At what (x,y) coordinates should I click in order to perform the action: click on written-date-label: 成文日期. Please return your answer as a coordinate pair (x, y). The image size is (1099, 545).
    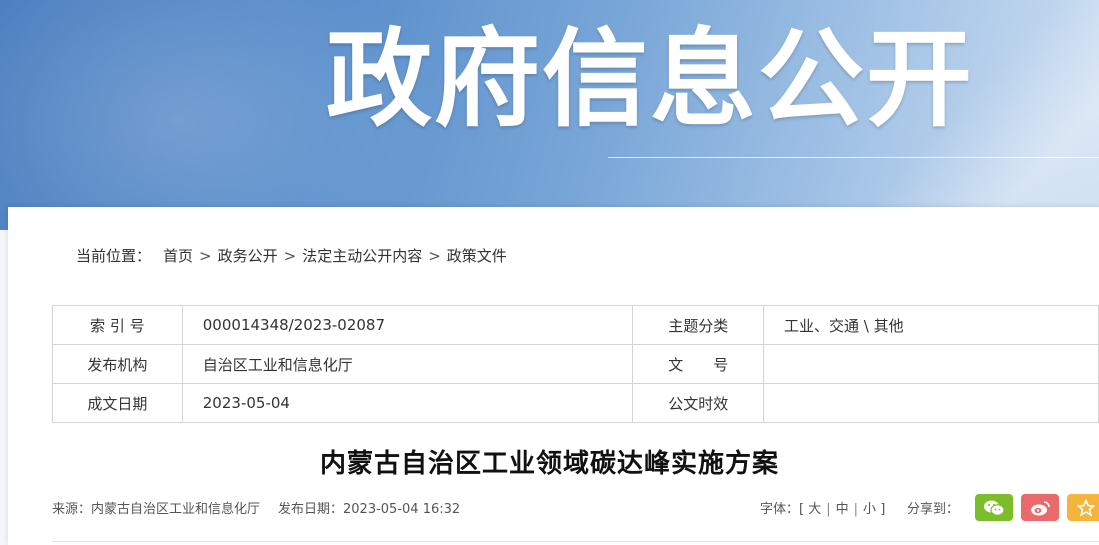
    Looking at the image, I should click on (117, 403).